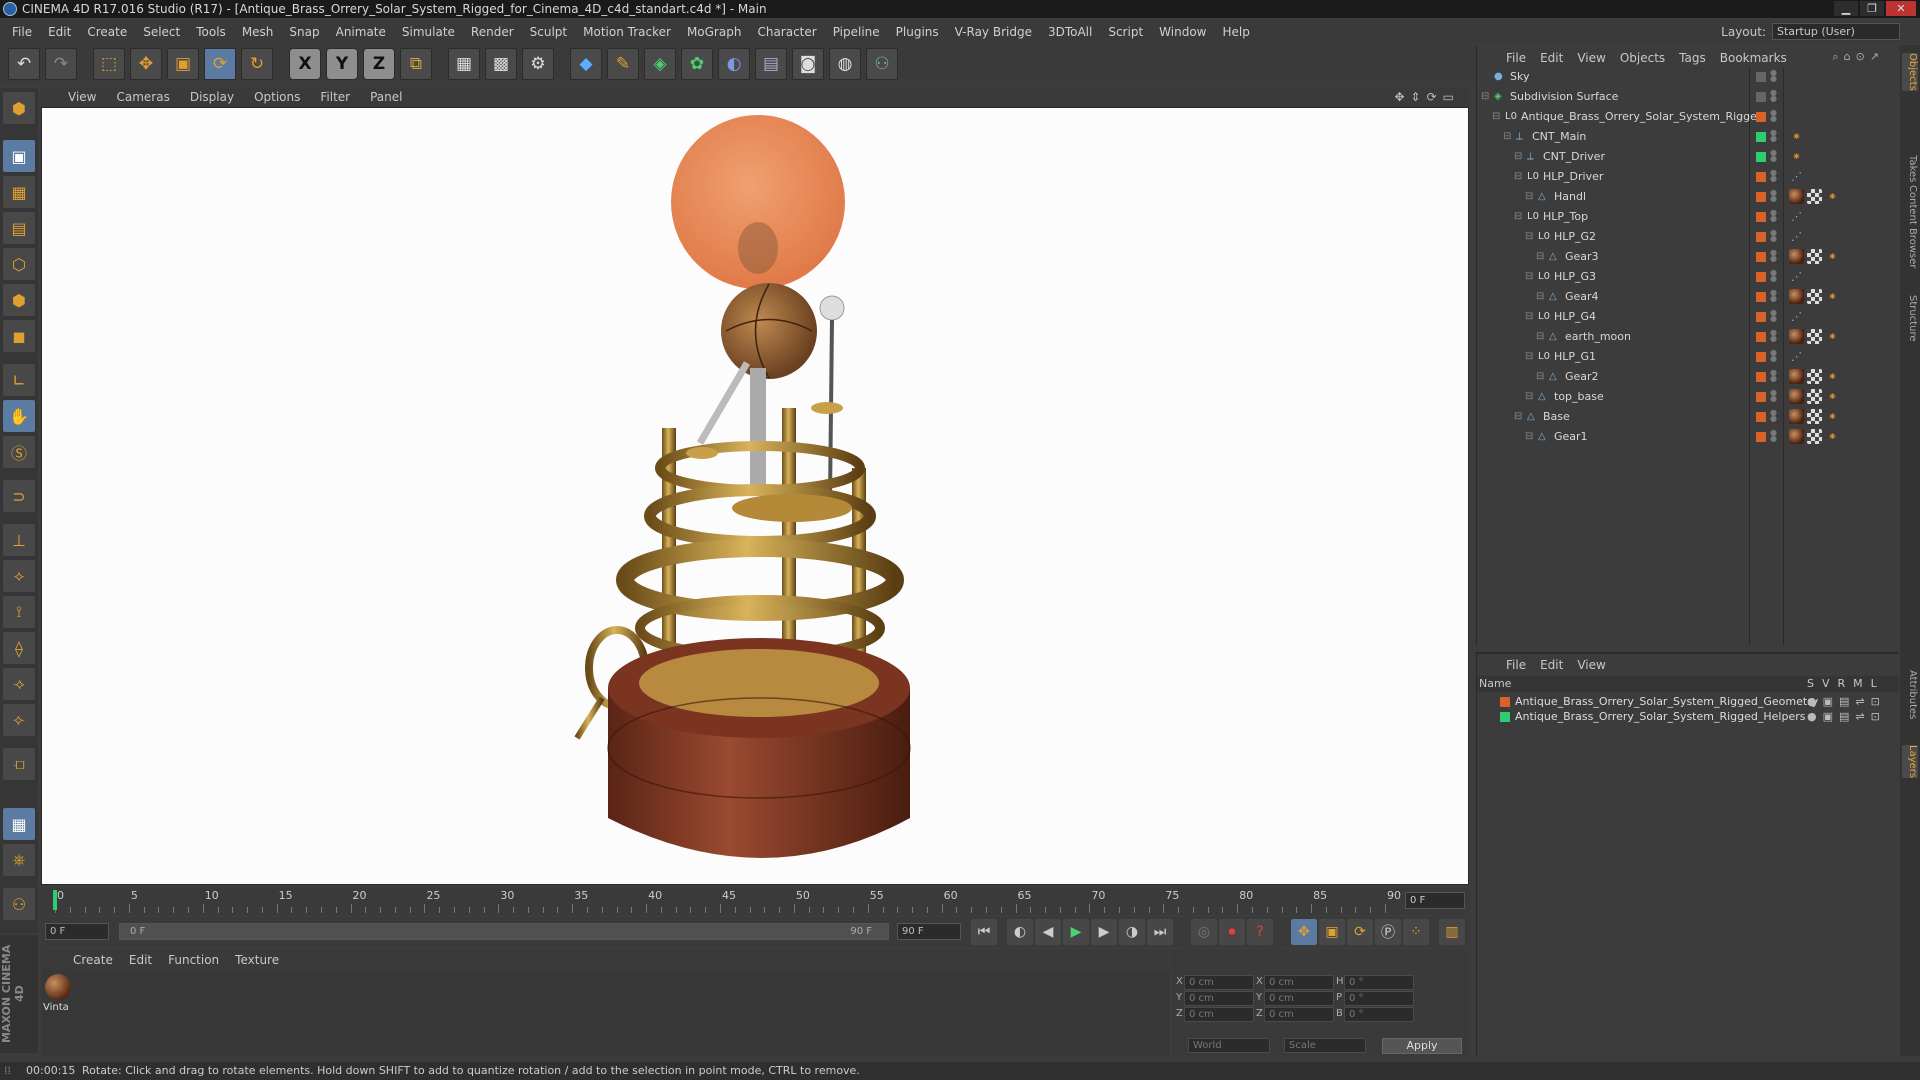 The width and height of the screenshot is (1920, 1080). I want to click on previous-frame-icon: ◀, so click(1048, 932).